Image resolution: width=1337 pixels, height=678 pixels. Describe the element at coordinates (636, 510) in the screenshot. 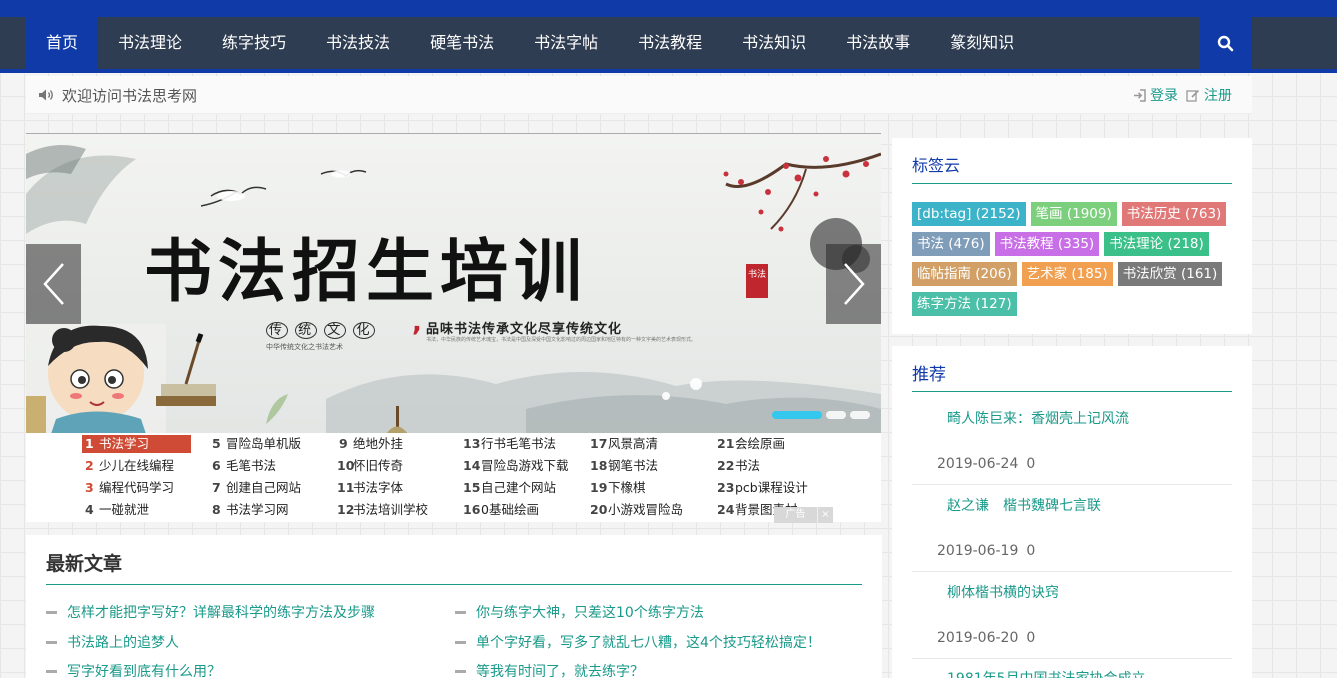

I see `ad-link: 20小游戏冒险岛` at that location.